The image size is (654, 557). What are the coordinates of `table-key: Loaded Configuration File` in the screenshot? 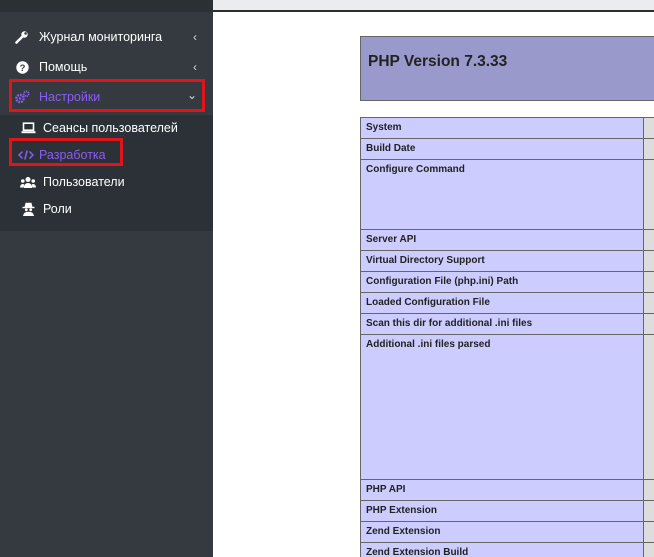 It's located at (502, 303).